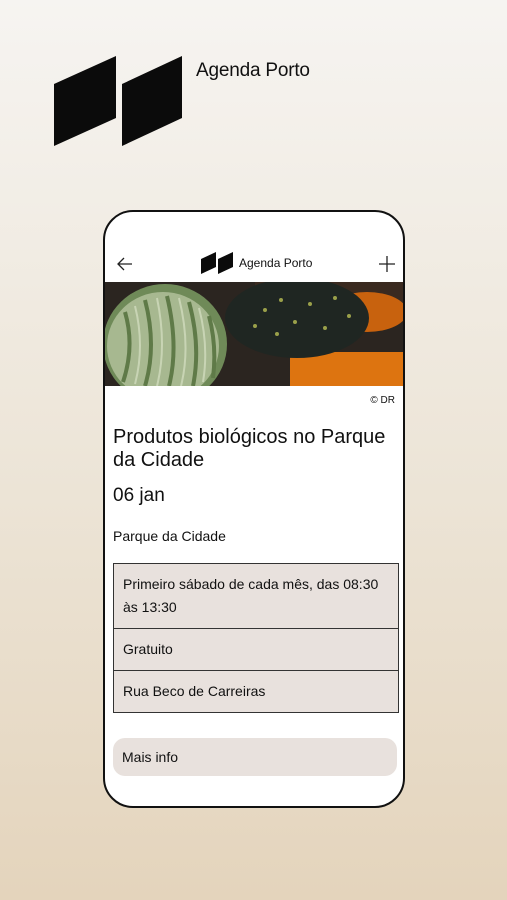 This screenshot has height=900, width=507. I want to click on agenda-porto-logo-icon, so click(118, 101).